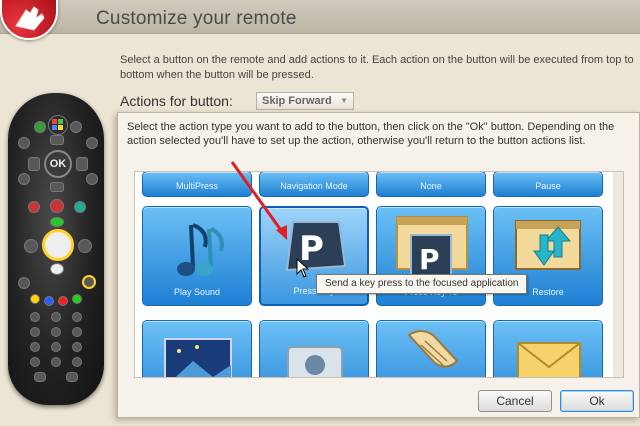 The width and height of the screenshot is (640, 426). I want to click on tile-play-sound: Play Sound, so click(197, 256).